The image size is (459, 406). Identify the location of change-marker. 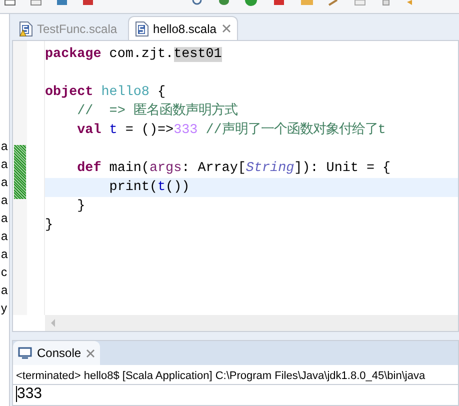
(20, 172).